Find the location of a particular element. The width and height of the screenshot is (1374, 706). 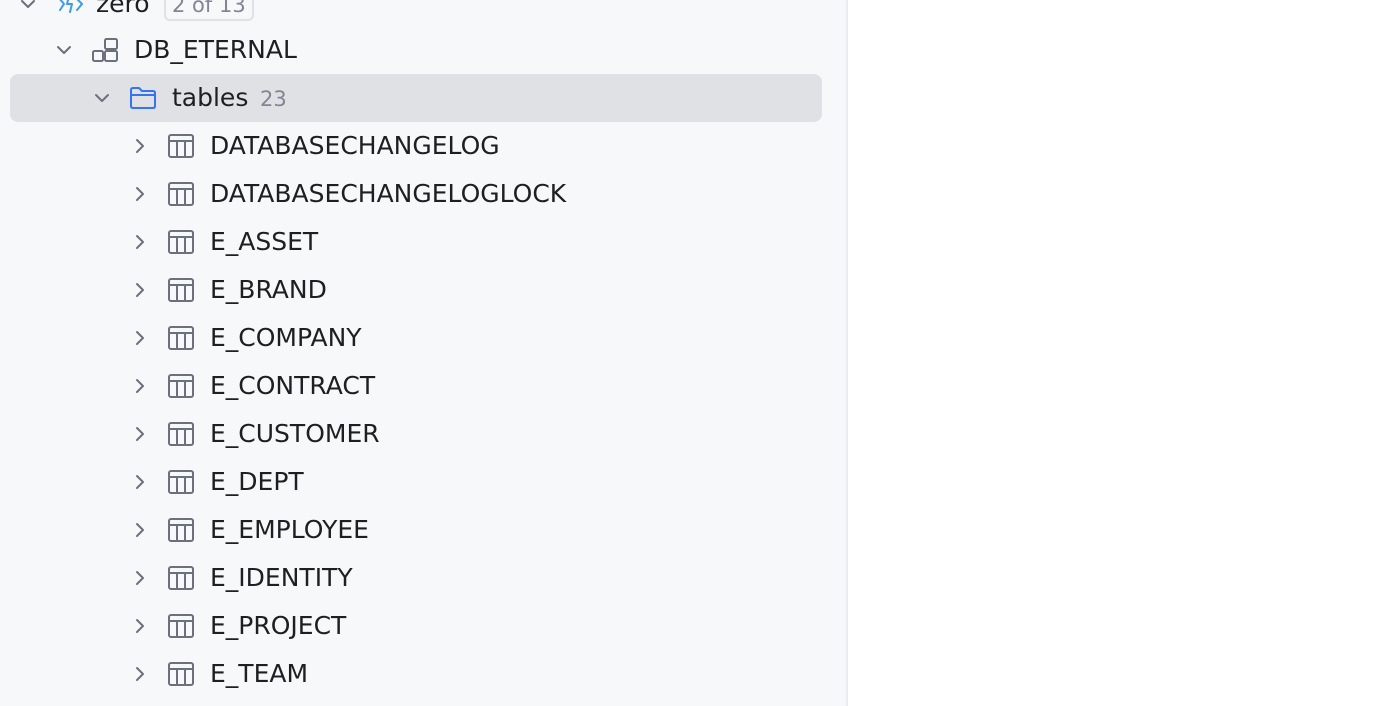

folder-icon is located at coordinates (143, 98).